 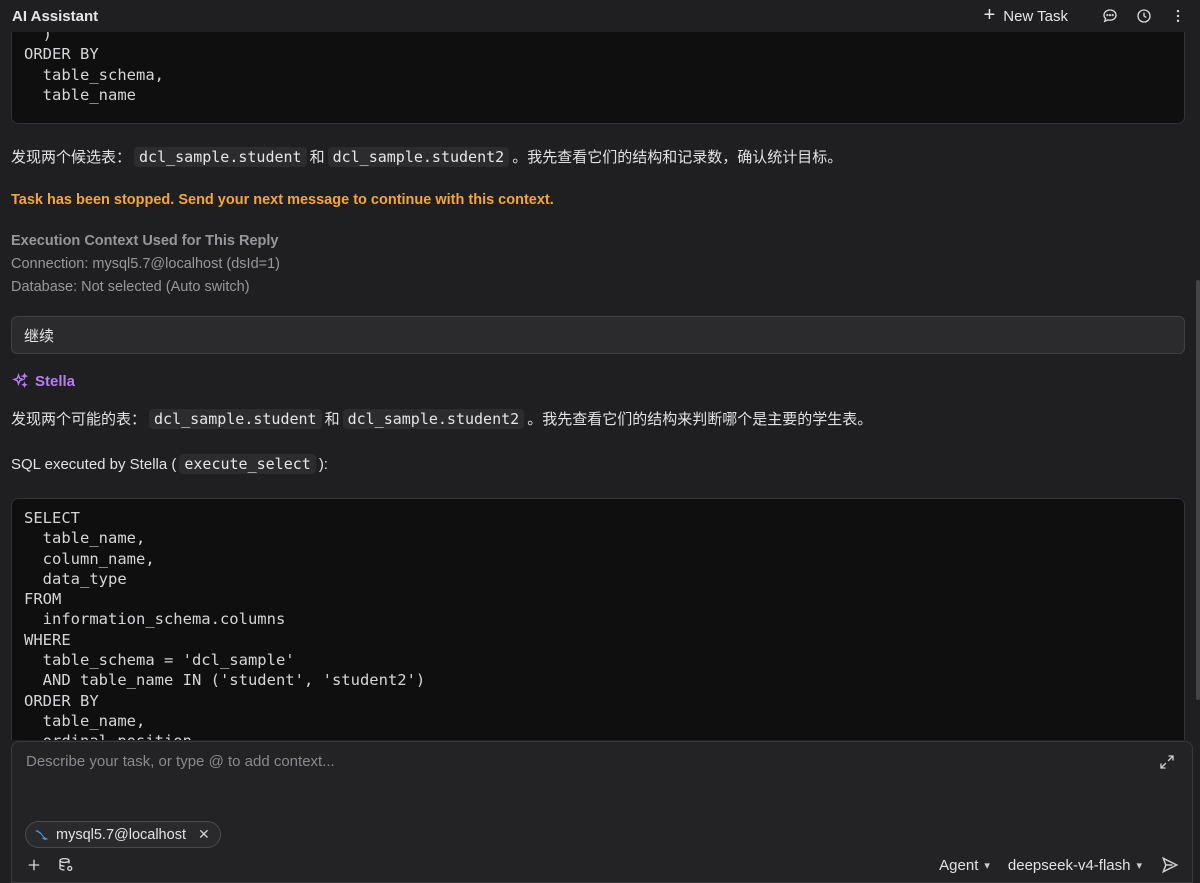 I want to click on context-tag-label: mysql5.7@localhost, so click(x=121, y=834).